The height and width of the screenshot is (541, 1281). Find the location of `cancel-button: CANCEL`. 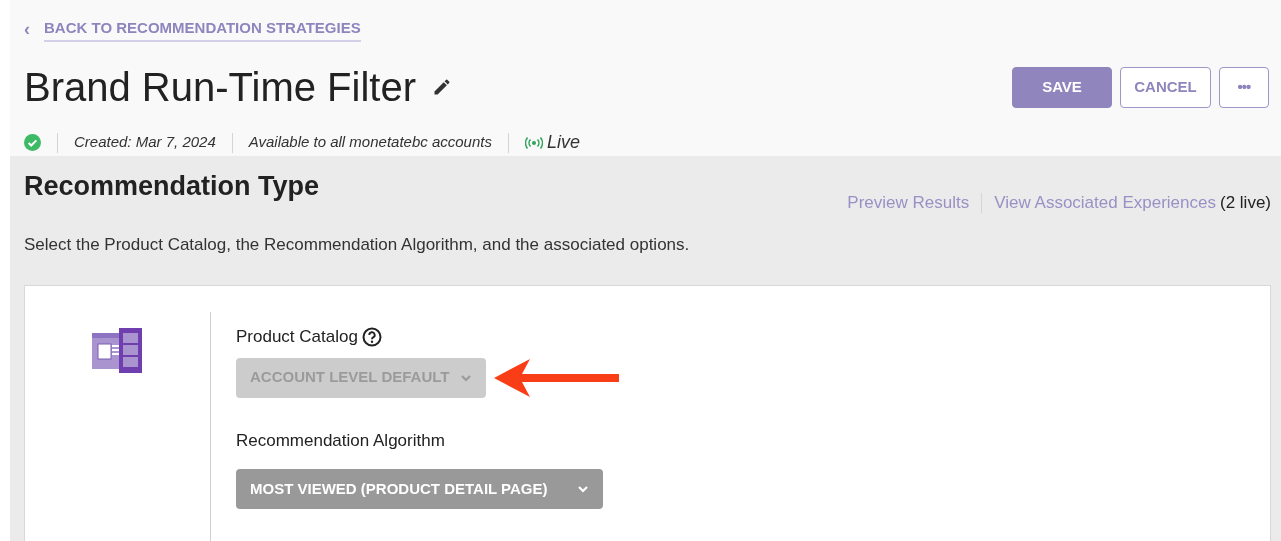

cancel-button: CANCEL is located at coordinates (1165, 87).